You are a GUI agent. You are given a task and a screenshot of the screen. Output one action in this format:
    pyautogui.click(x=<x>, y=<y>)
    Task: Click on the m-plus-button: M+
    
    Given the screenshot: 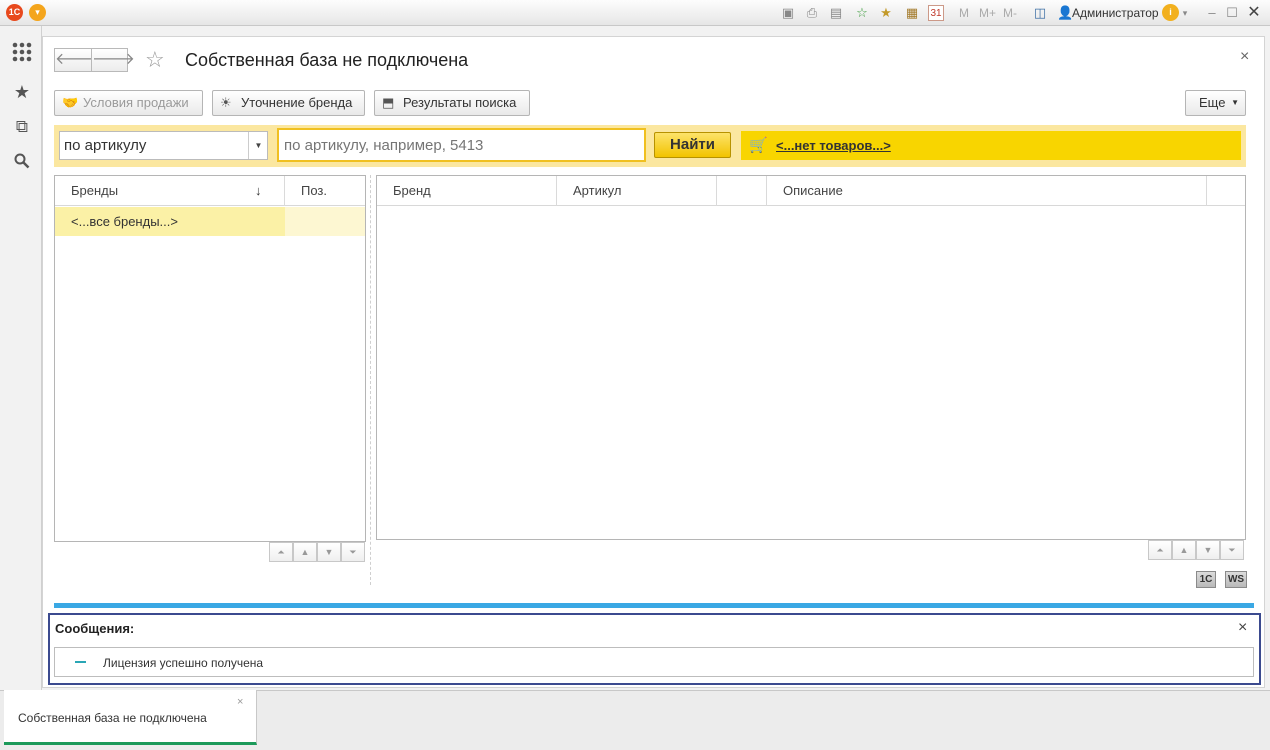 What is the action you would take?
    pyautogui.click(x=987, y=13)
    